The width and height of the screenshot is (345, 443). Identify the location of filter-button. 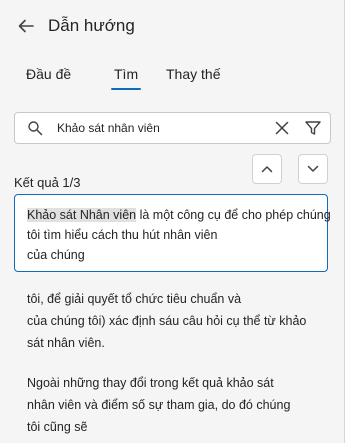
(313, 128).